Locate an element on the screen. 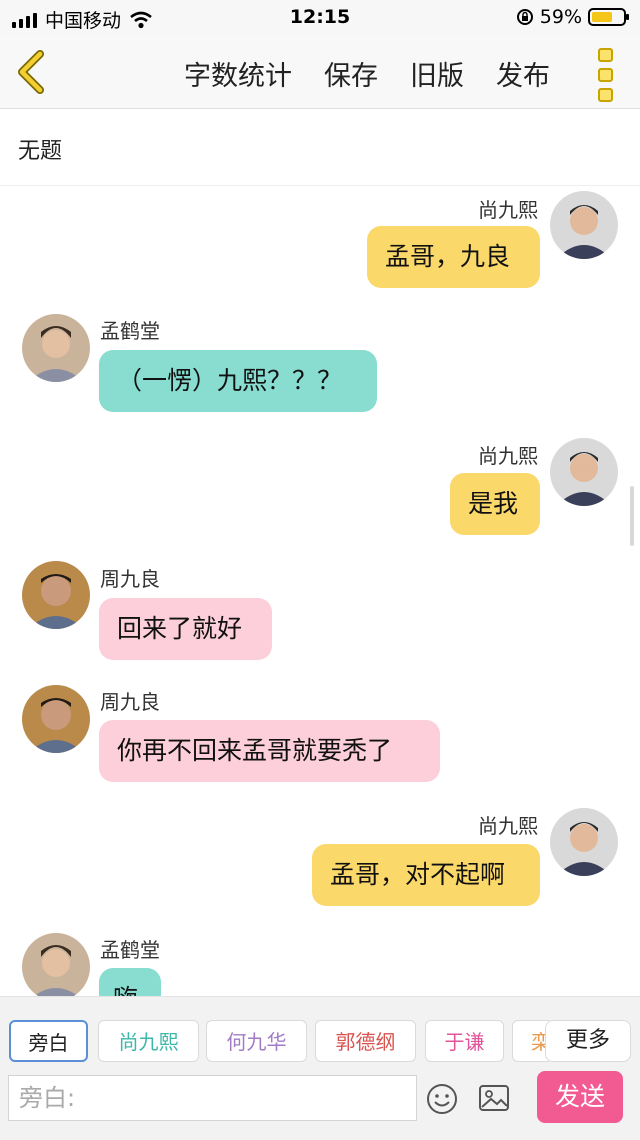 The image size is (640, 1140). role-chip-label: 尚九熙 is located at coordinates (148, 1042).